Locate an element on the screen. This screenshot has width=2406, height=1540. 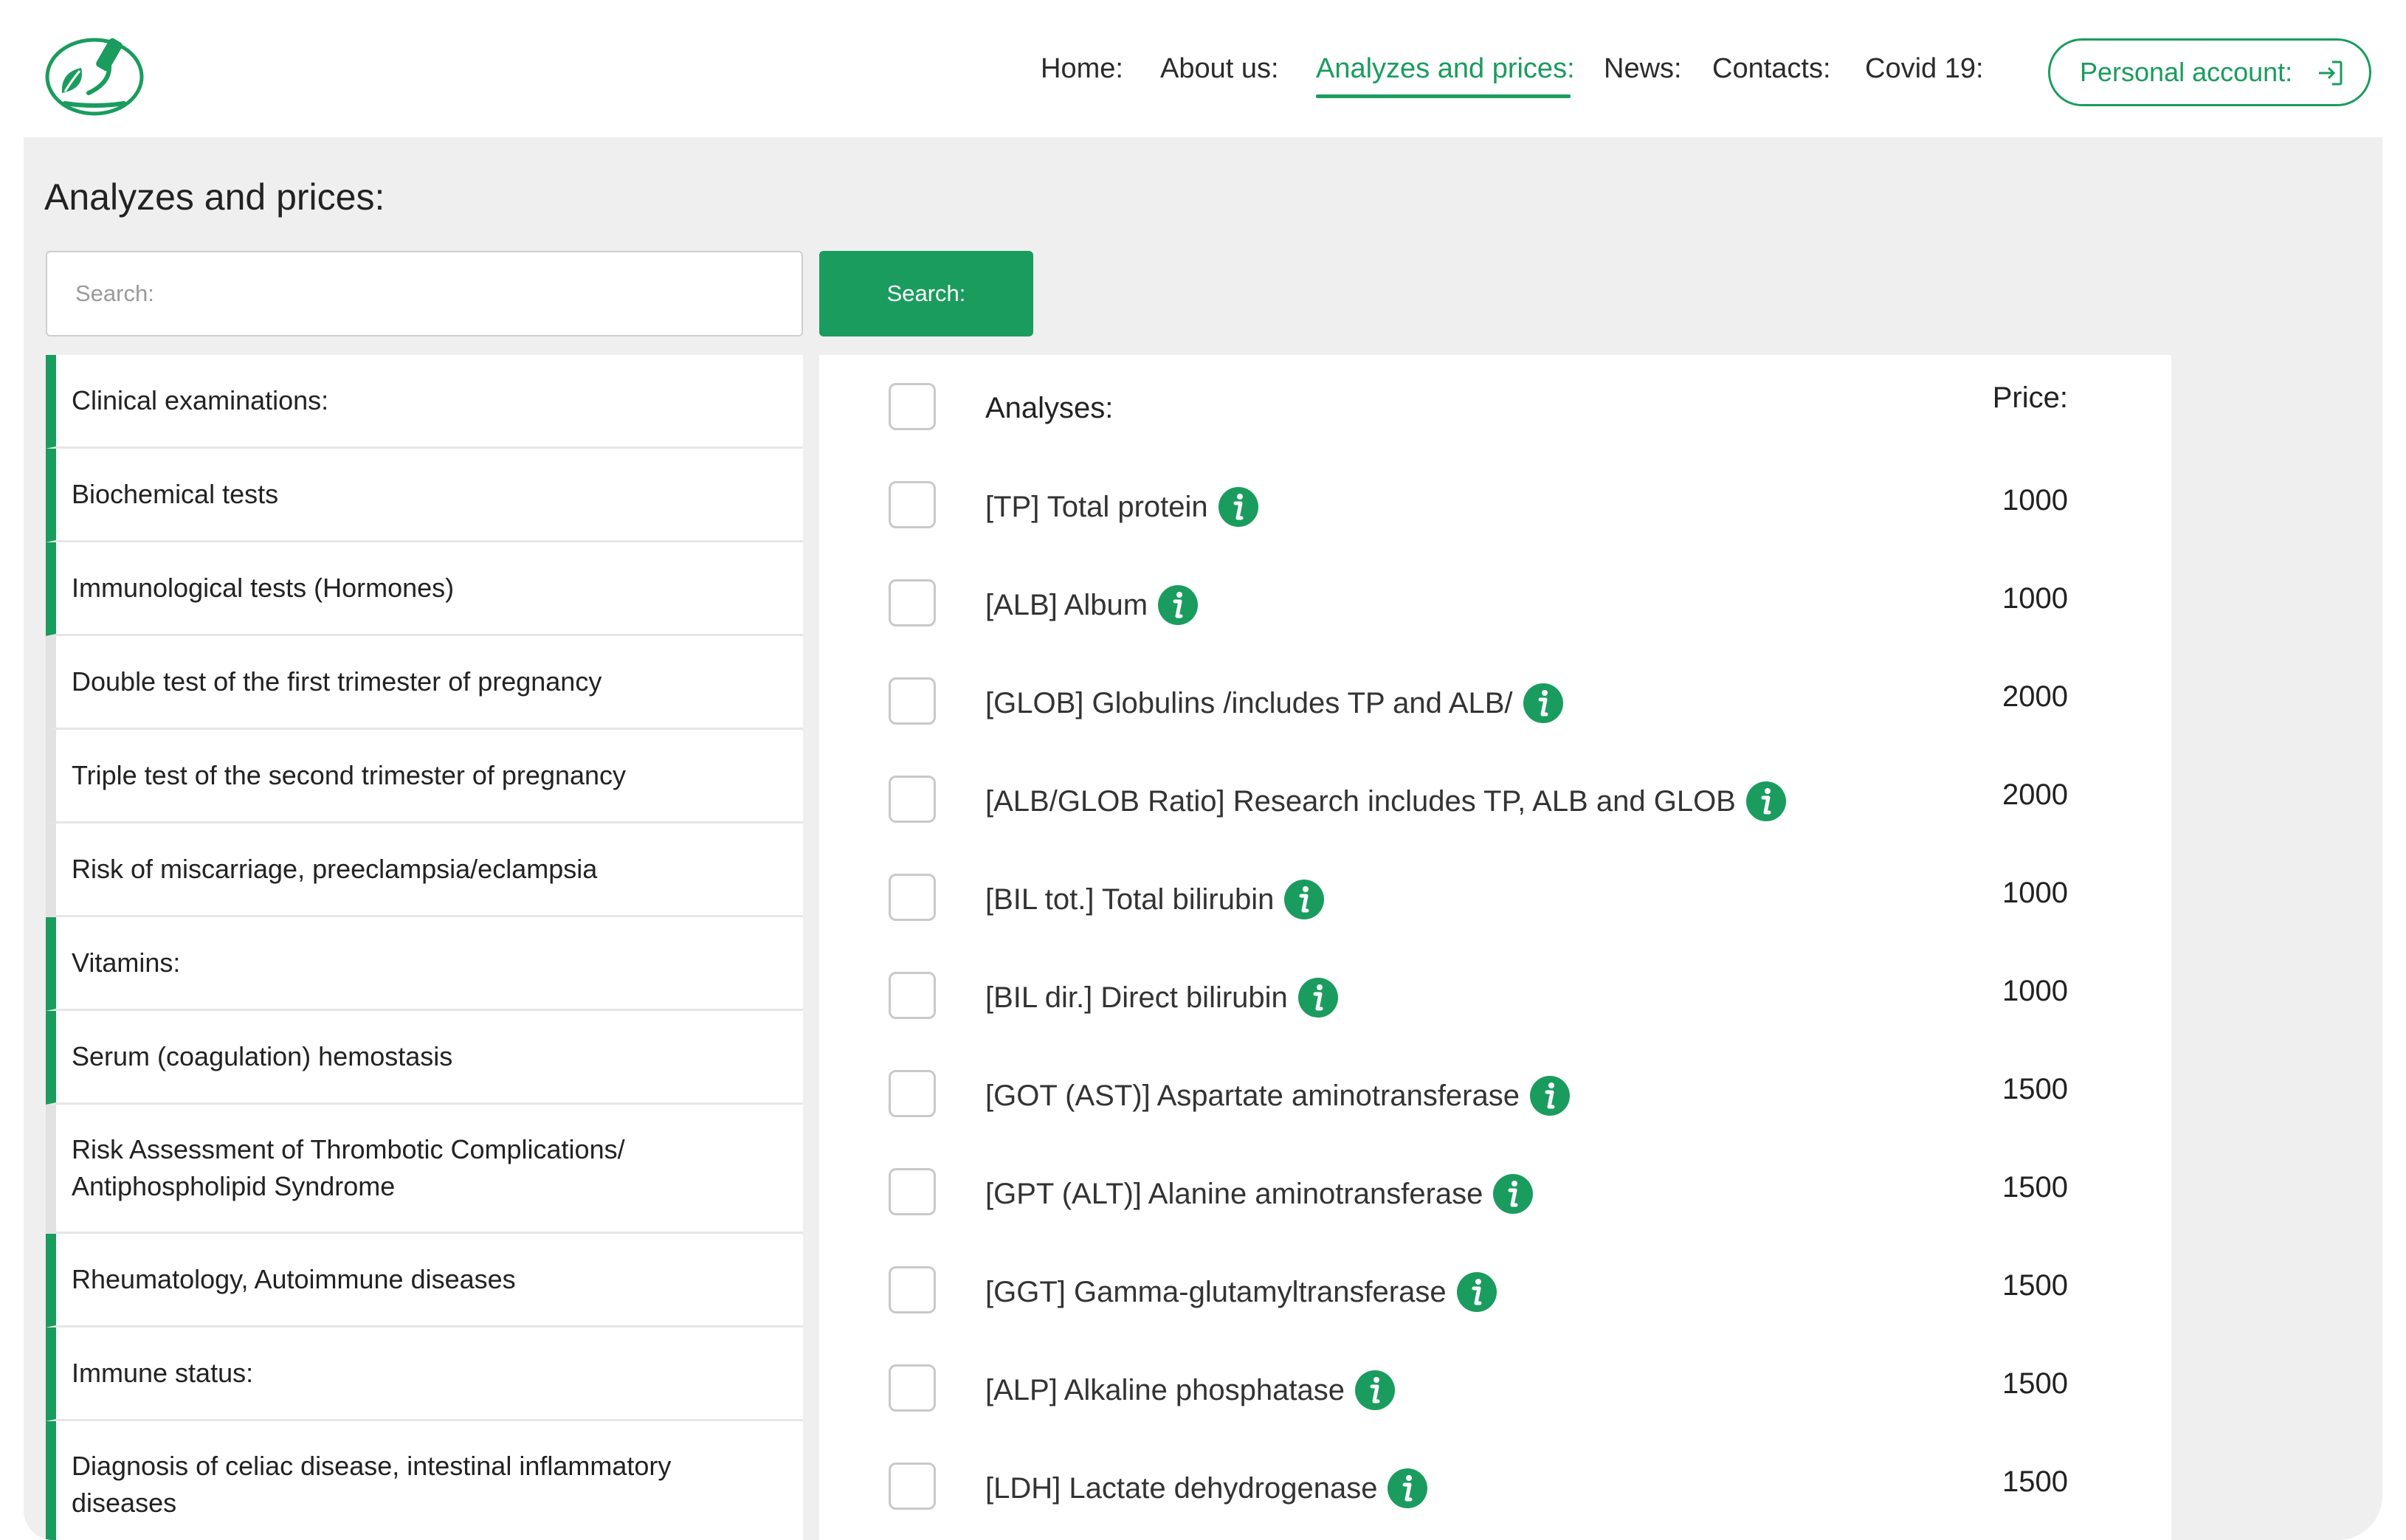
category-item: Biochemical tests is located at coordinates (424, 496).